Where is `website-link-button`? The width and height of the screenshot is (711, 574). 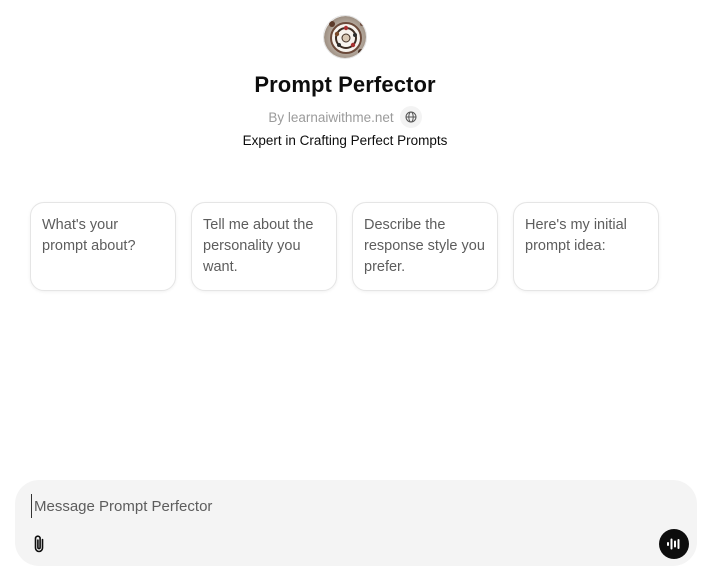
website-link-button is located at coordinates (410, 117).